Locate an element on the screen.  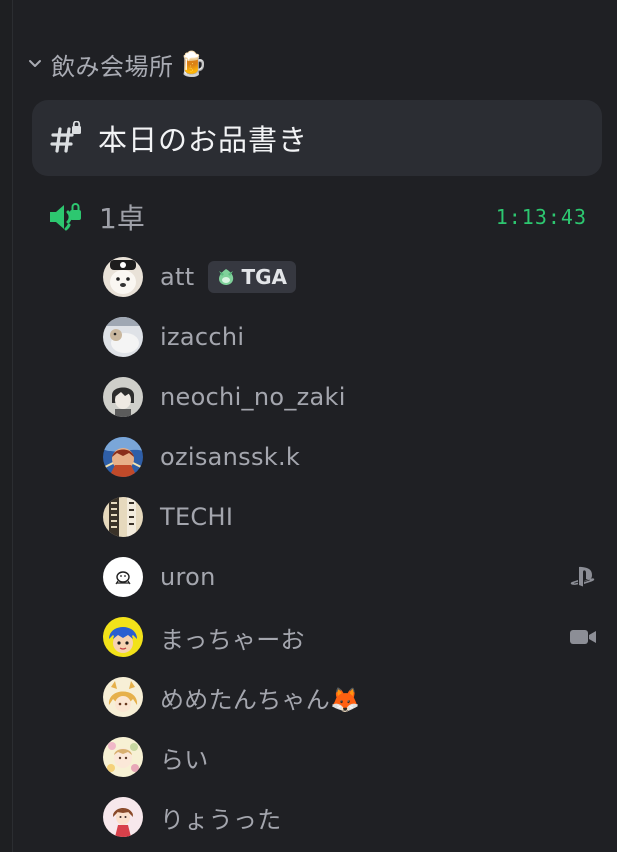
voice-channel-item: 1卓 1:13:43 is located at coordinates (323, 217).